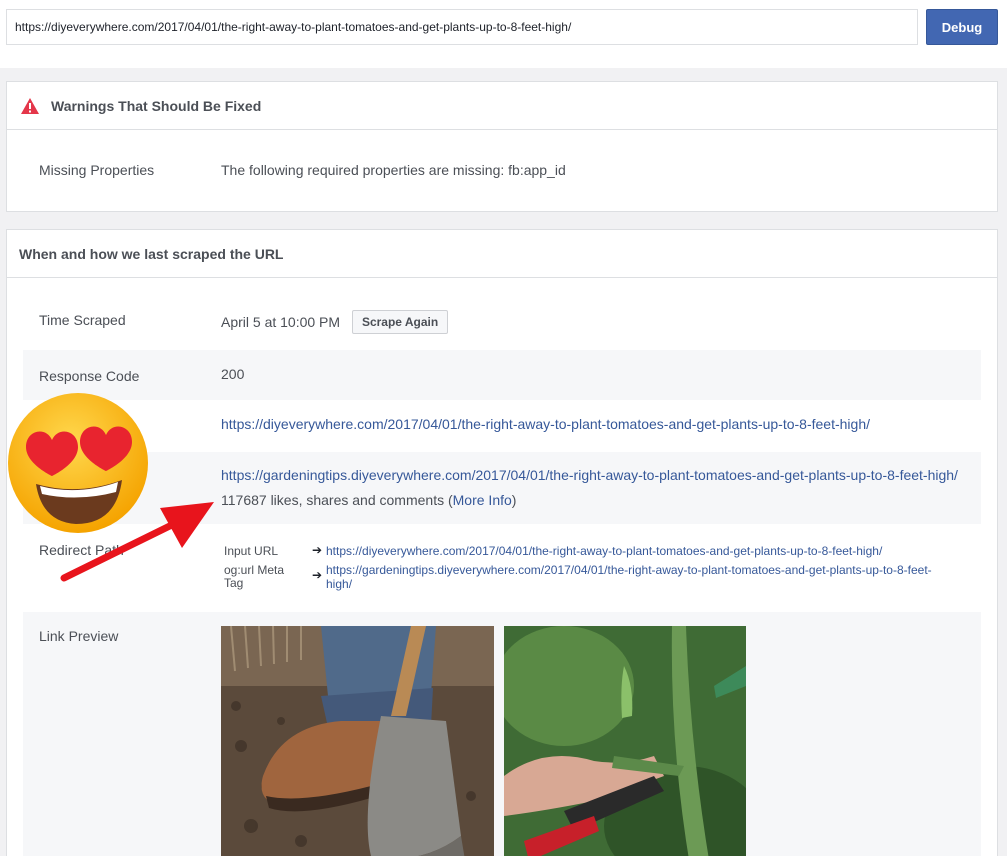 This screenshot has width=1007, height=856. I want to click on redirect-og-url-line2: high/, so click(339, 584).